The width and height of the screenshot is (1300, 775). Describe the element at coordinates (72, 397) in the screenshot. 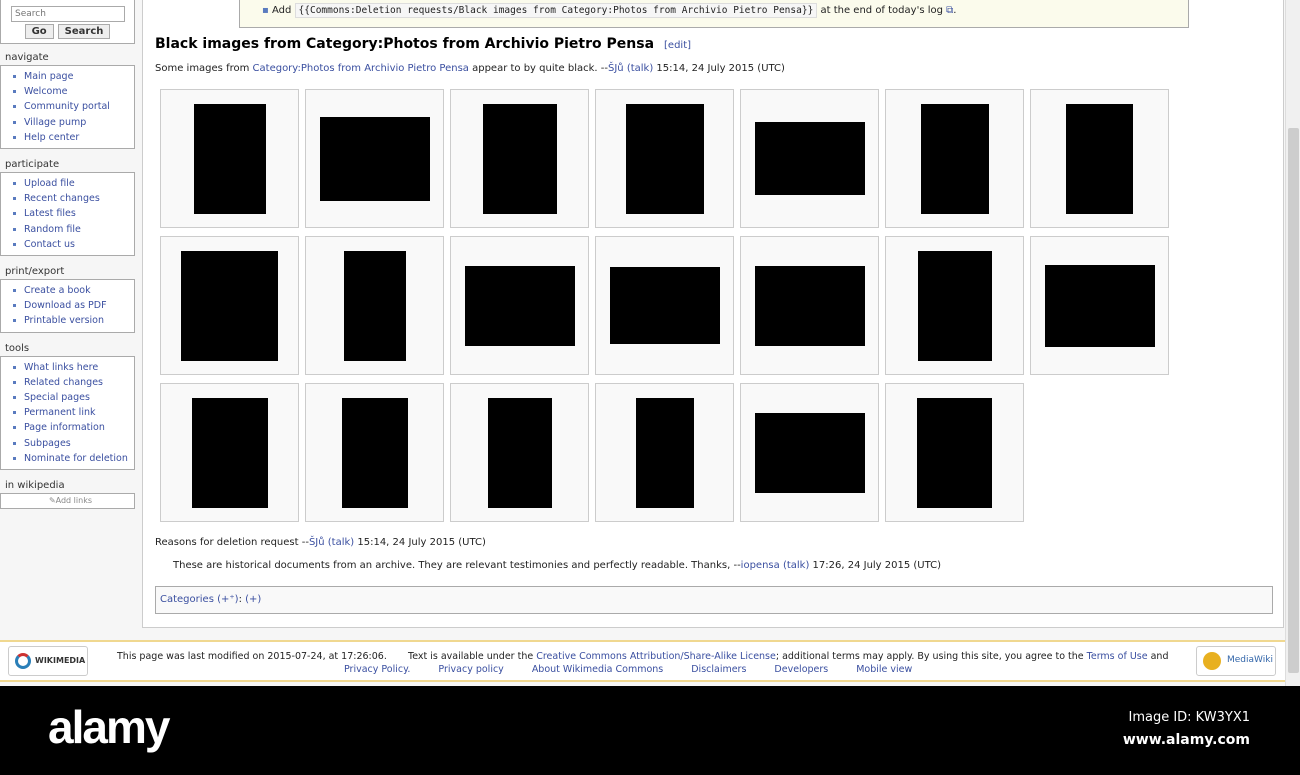

I see `sidebar-item-special-pages: Special pages` at that location.